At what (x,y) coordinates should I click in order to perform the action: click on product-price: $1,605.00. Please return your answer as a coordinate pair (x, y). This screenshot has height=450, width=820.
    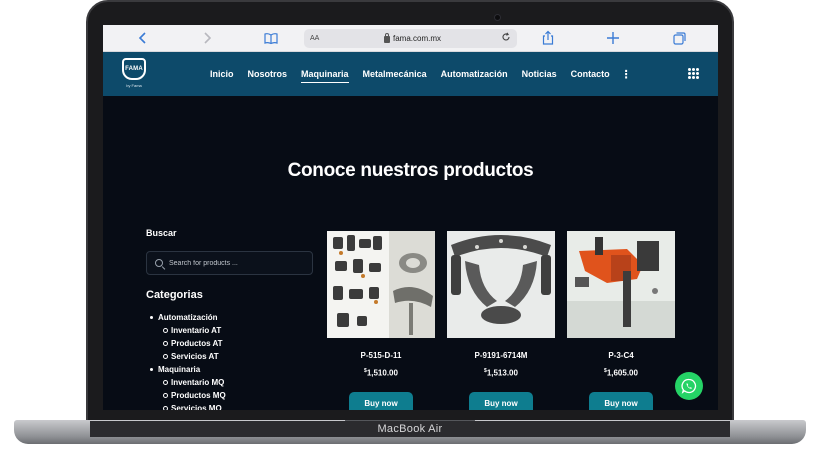
    Looking at the image, I should click on (621, 373).